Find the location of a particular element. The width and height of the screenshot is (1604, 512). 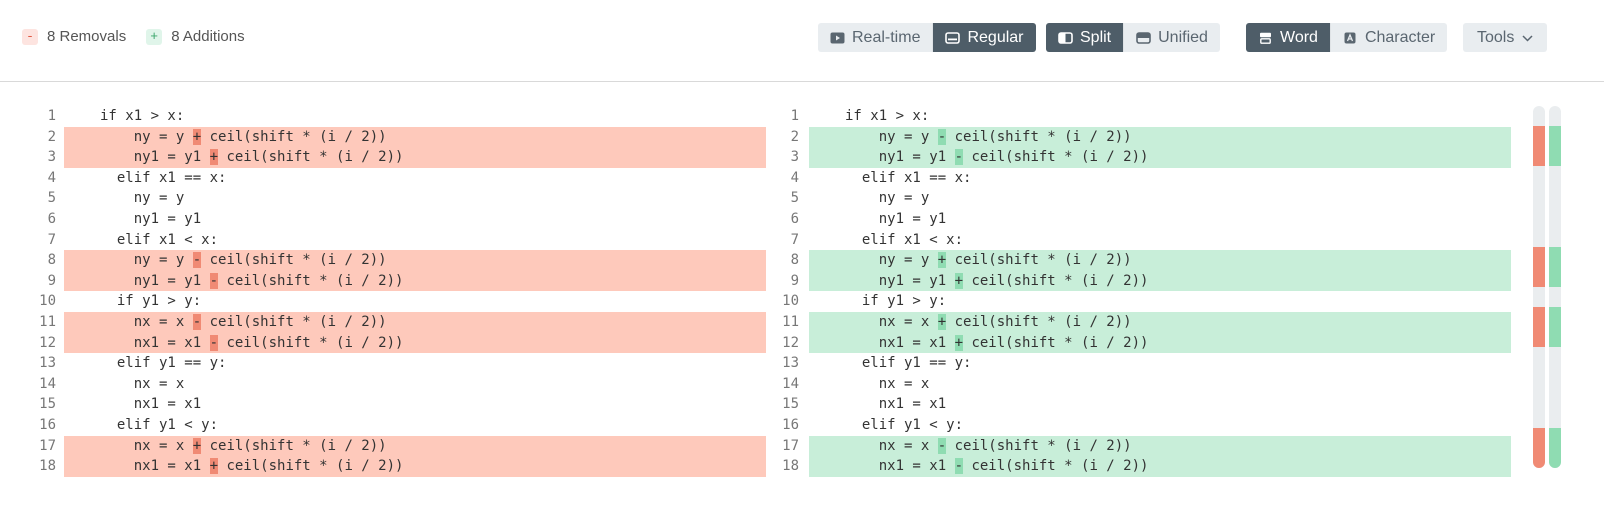

tools-dropdown-button: Tools is located at coordinates (1505, 37).